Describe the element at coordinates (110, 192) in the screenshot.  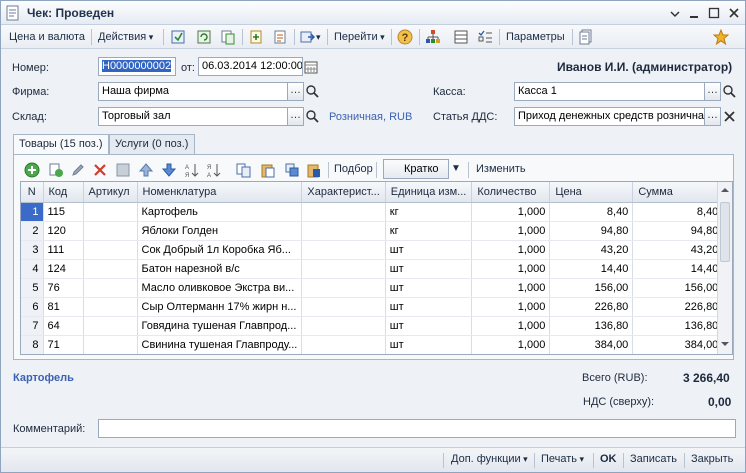
I see `col-article: Артикул` at that location.